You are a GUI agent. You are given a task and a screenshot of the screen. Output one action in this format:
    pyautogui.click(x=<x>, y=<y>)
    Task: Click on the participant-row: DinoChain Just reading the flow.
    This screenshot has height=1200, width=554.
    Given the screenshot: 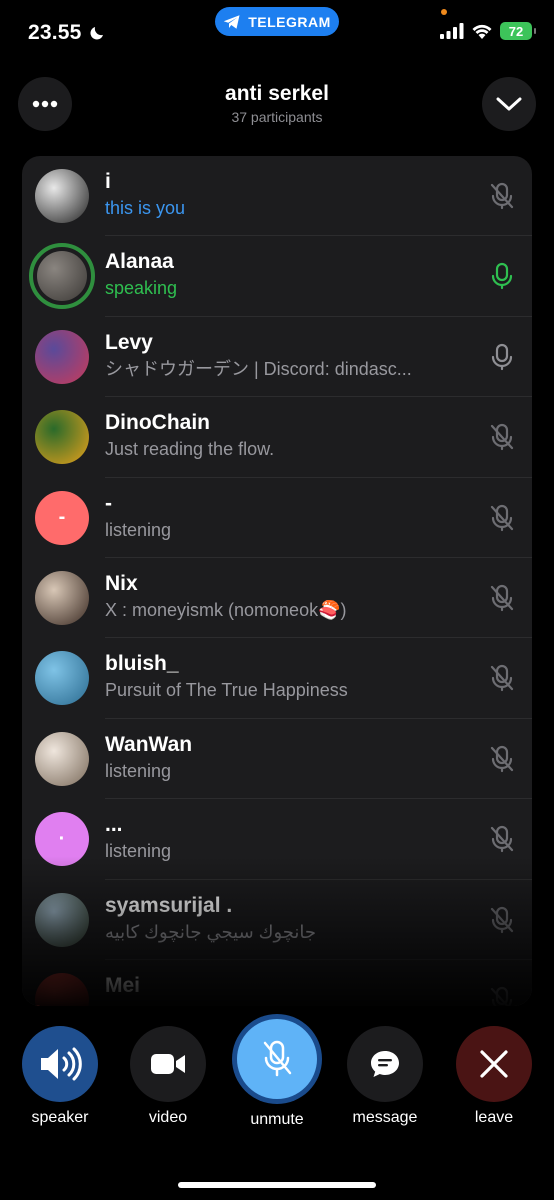 What is the action you would take?
    pyautogui.click(x=277, y=437)
    